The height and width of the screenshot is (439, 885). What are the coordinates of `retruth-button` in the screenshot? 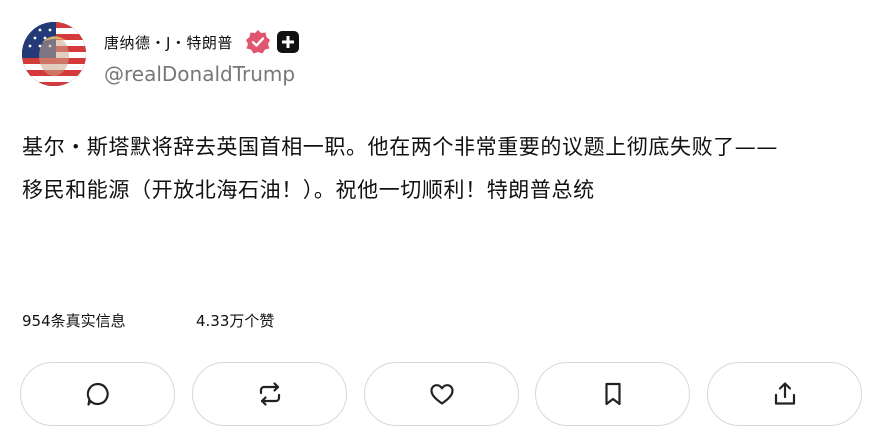 It's located at (269, 394).